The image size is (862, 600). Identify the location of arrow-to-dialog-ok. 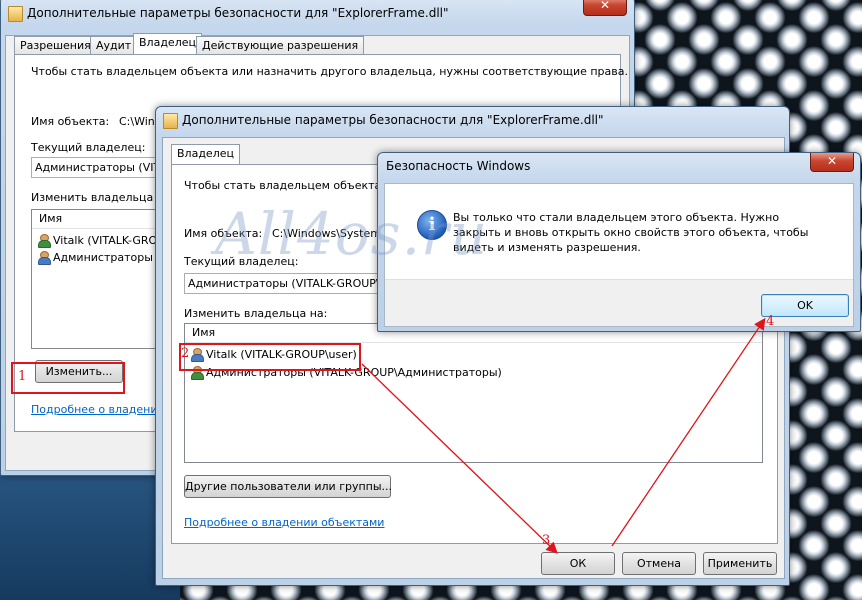
(688, 432).